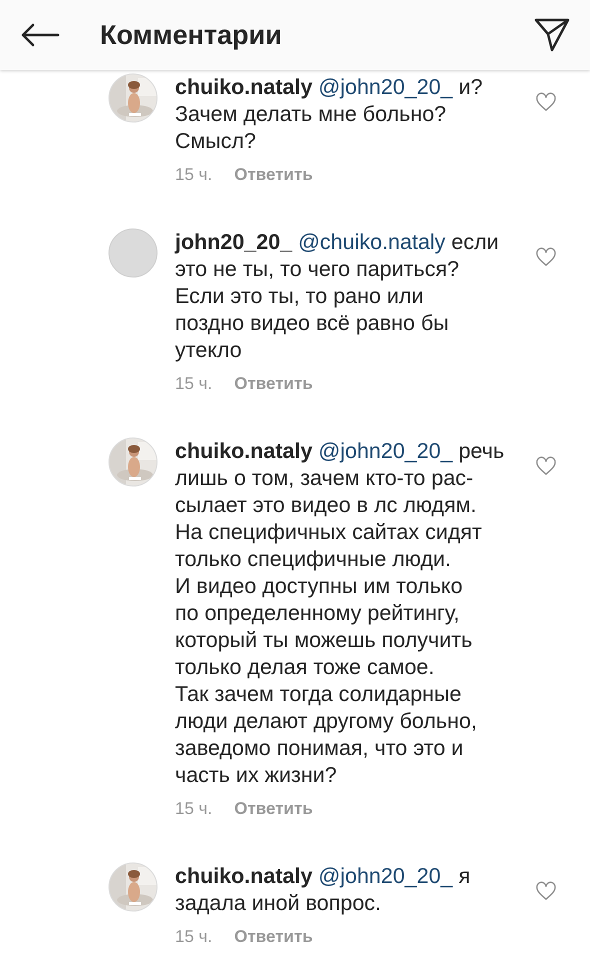  Describe the element at coordinates (191, 35) in the screenshot. I see `page-title: Комментарии` at that location.